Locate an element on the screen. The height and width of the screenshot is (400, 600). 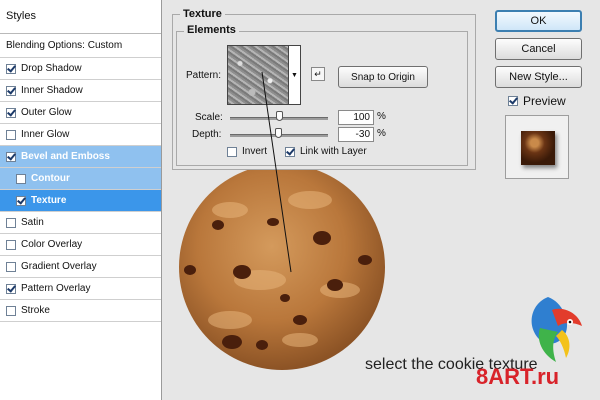
site-logo-text: 8ART.ru is located at coordinates (518, 376).